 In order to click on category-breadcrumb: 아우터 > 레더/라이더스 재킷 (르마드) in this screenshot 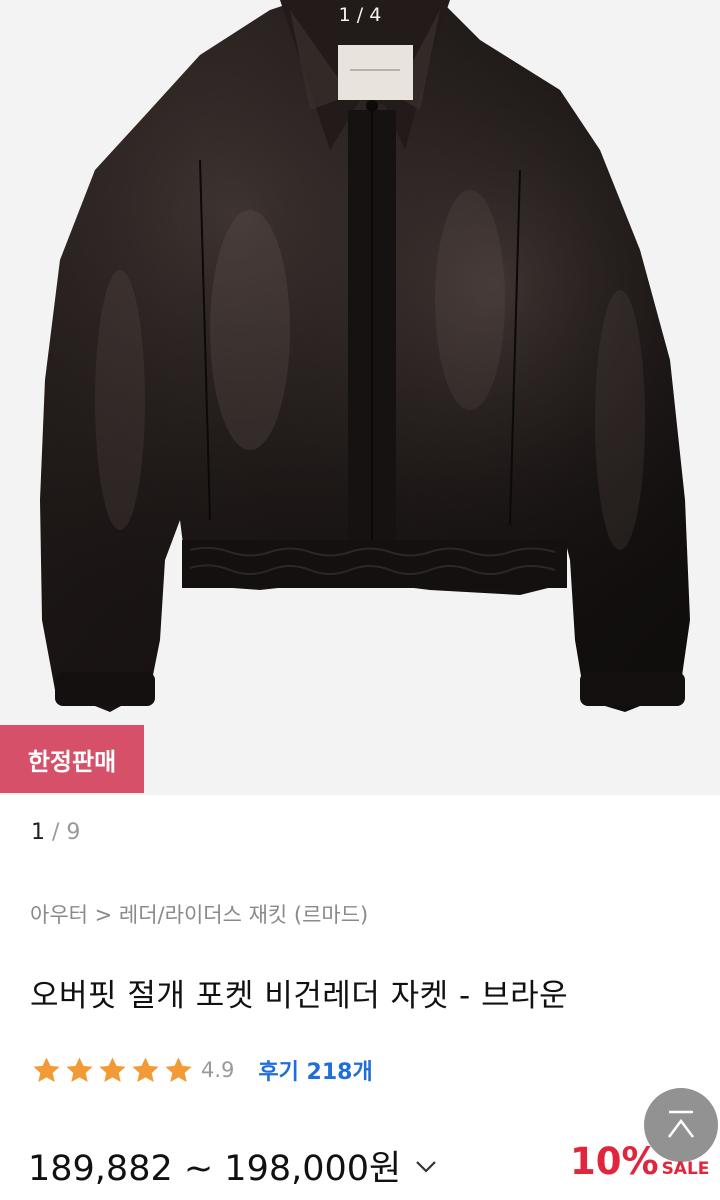, I will do `click(199, 914)`.